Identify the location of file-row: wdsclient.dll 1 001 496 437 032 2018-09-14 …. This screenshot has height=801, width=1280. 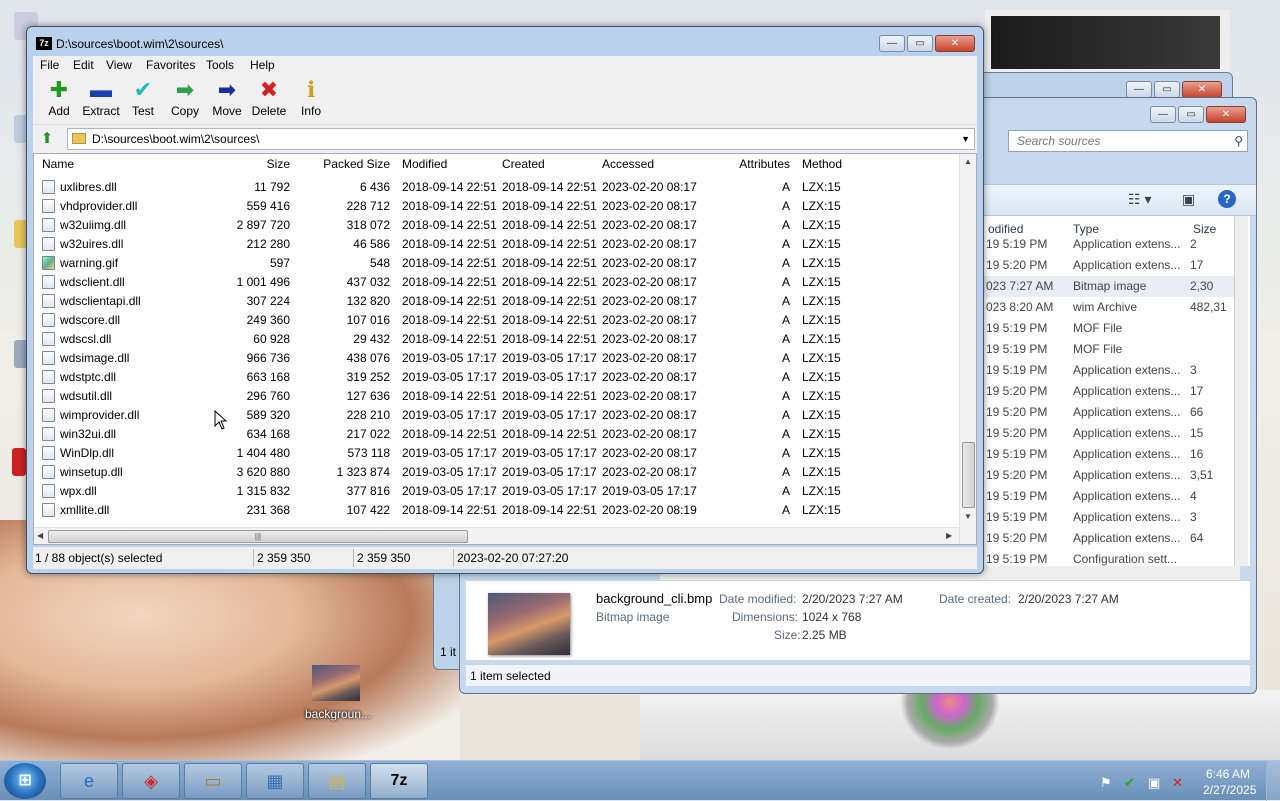
(496, 282).